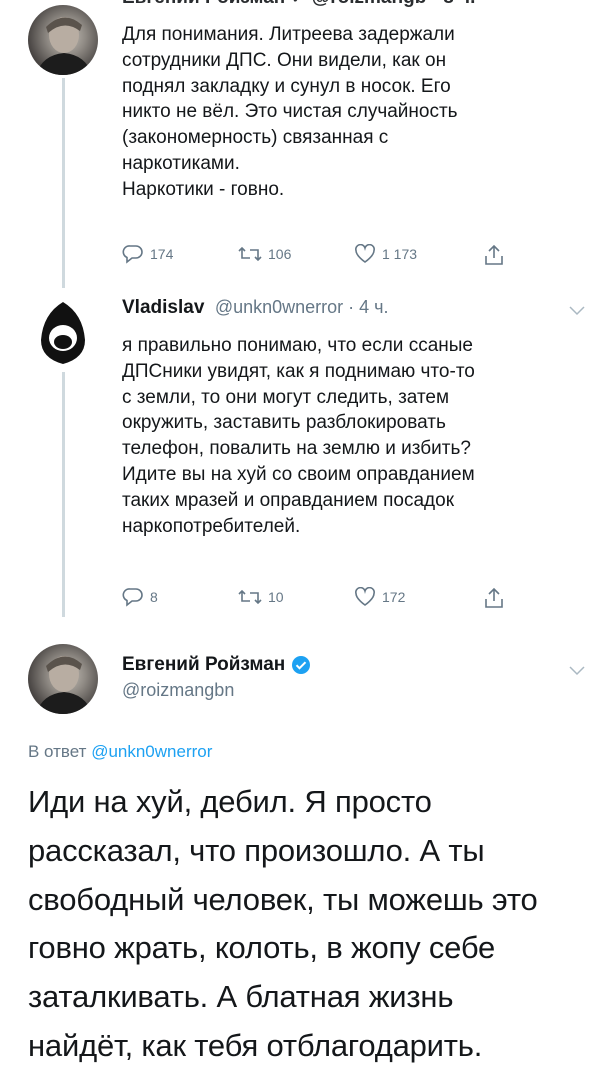 This screenshot has height=1072, width=612. I want to click on author-block: Евгений Ройзман @roizmangbn, so click(216, 677).